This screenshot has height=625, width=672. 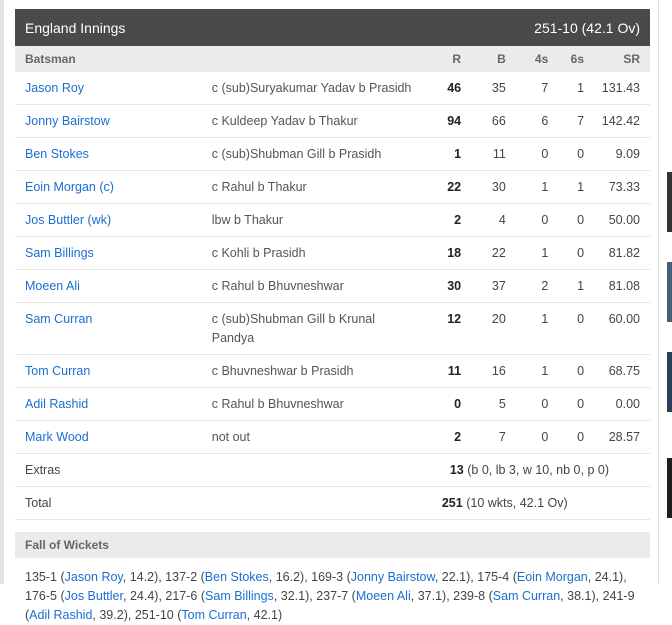 What do you see at coordinates (493, 253) in the screenshot?
I see `balls-value-cell: 22` at bounding box center [493, 253].